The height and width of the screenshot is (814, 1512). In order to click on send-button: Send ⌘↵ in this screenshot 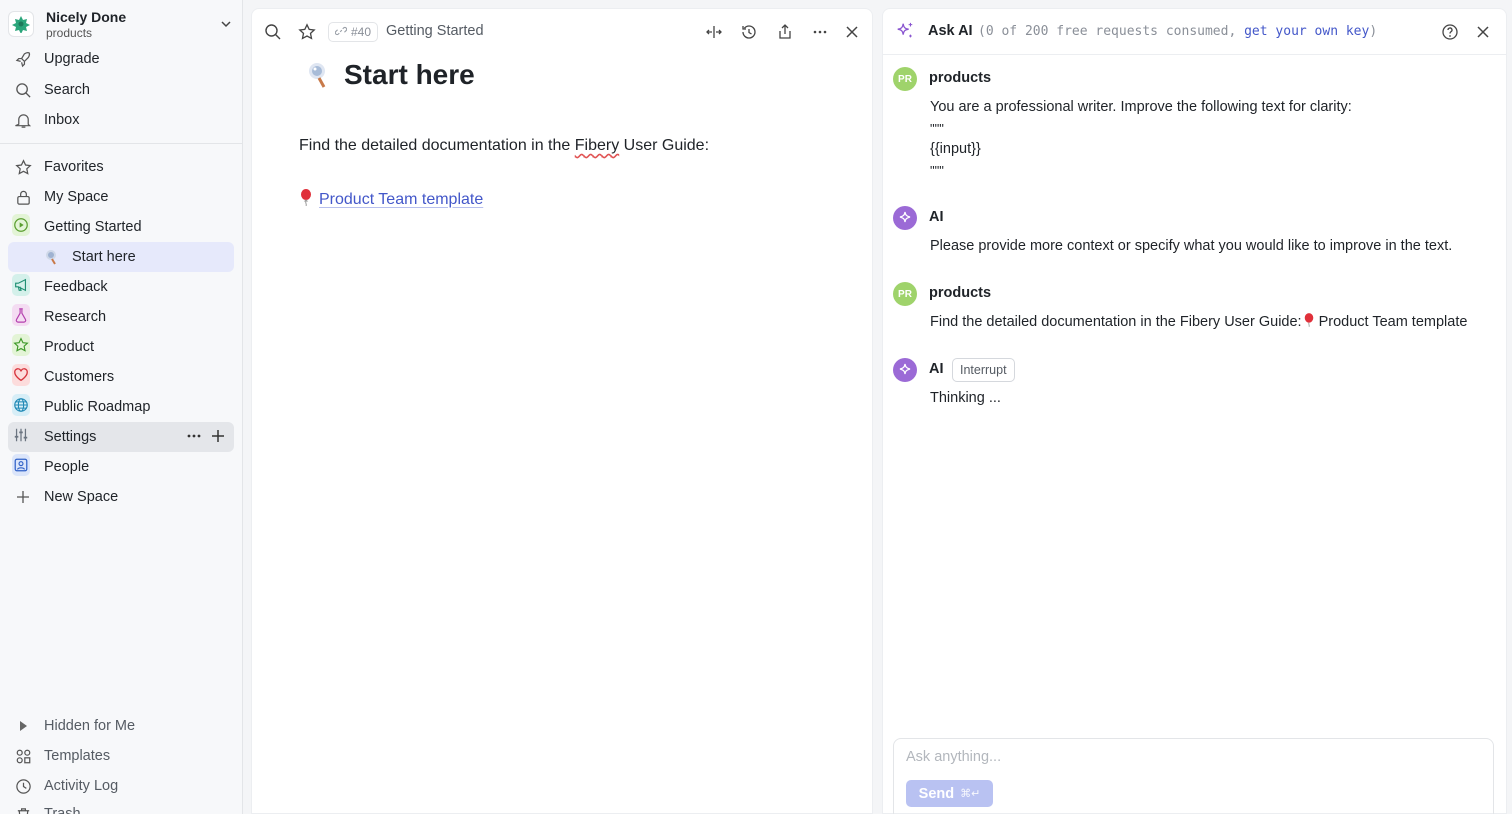, I will do `click(949, 793)`.